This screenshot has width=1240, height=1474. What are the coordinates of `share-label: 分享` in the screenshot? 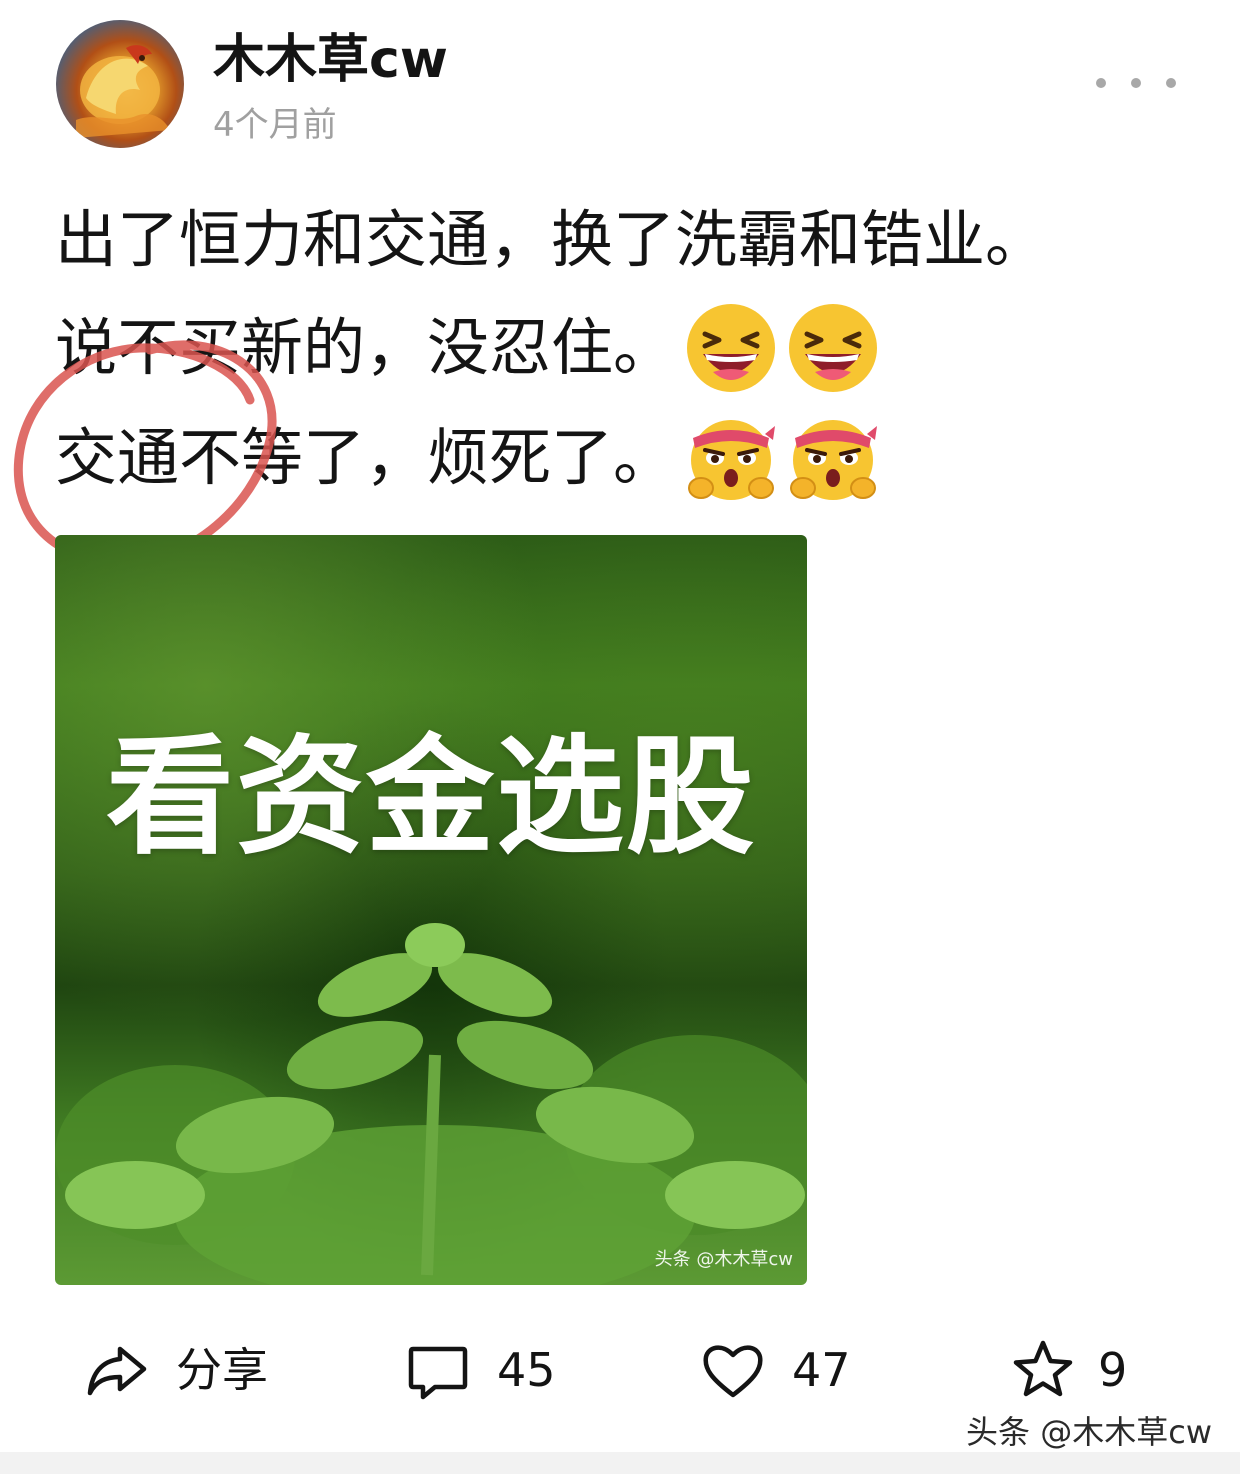 It's located at (222, 1370).